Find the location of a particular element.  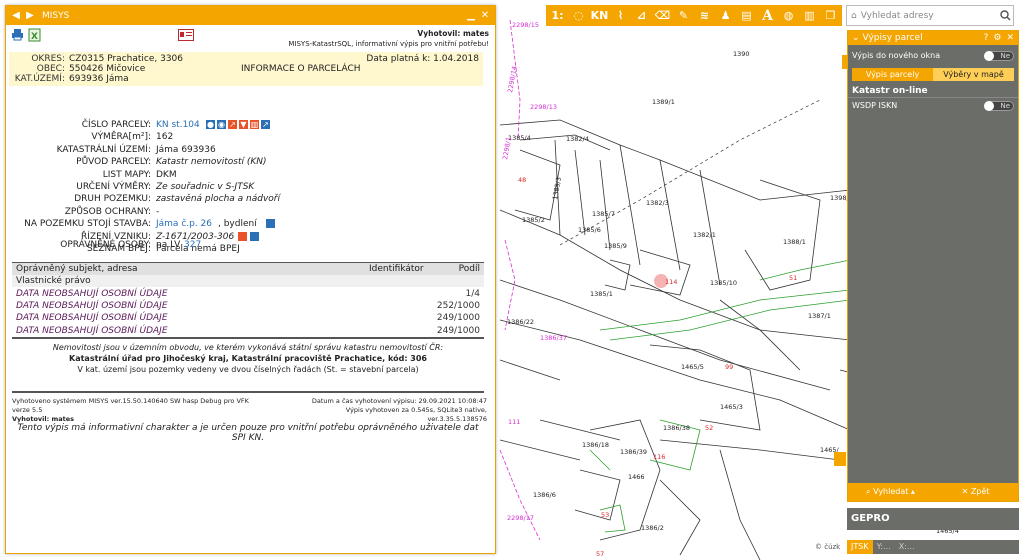

property-value-suffix: , bydlení is located at coordinates (237, 224).